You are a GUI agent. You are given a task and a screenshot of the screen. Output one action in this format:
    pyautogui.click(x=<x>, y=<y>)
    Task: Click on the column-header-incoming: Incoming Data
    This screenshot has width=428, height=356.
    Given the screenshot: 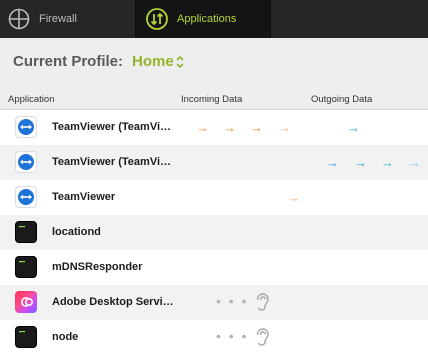 What is the action you would take?
    pyautogui.click(x=211, y=99)
    